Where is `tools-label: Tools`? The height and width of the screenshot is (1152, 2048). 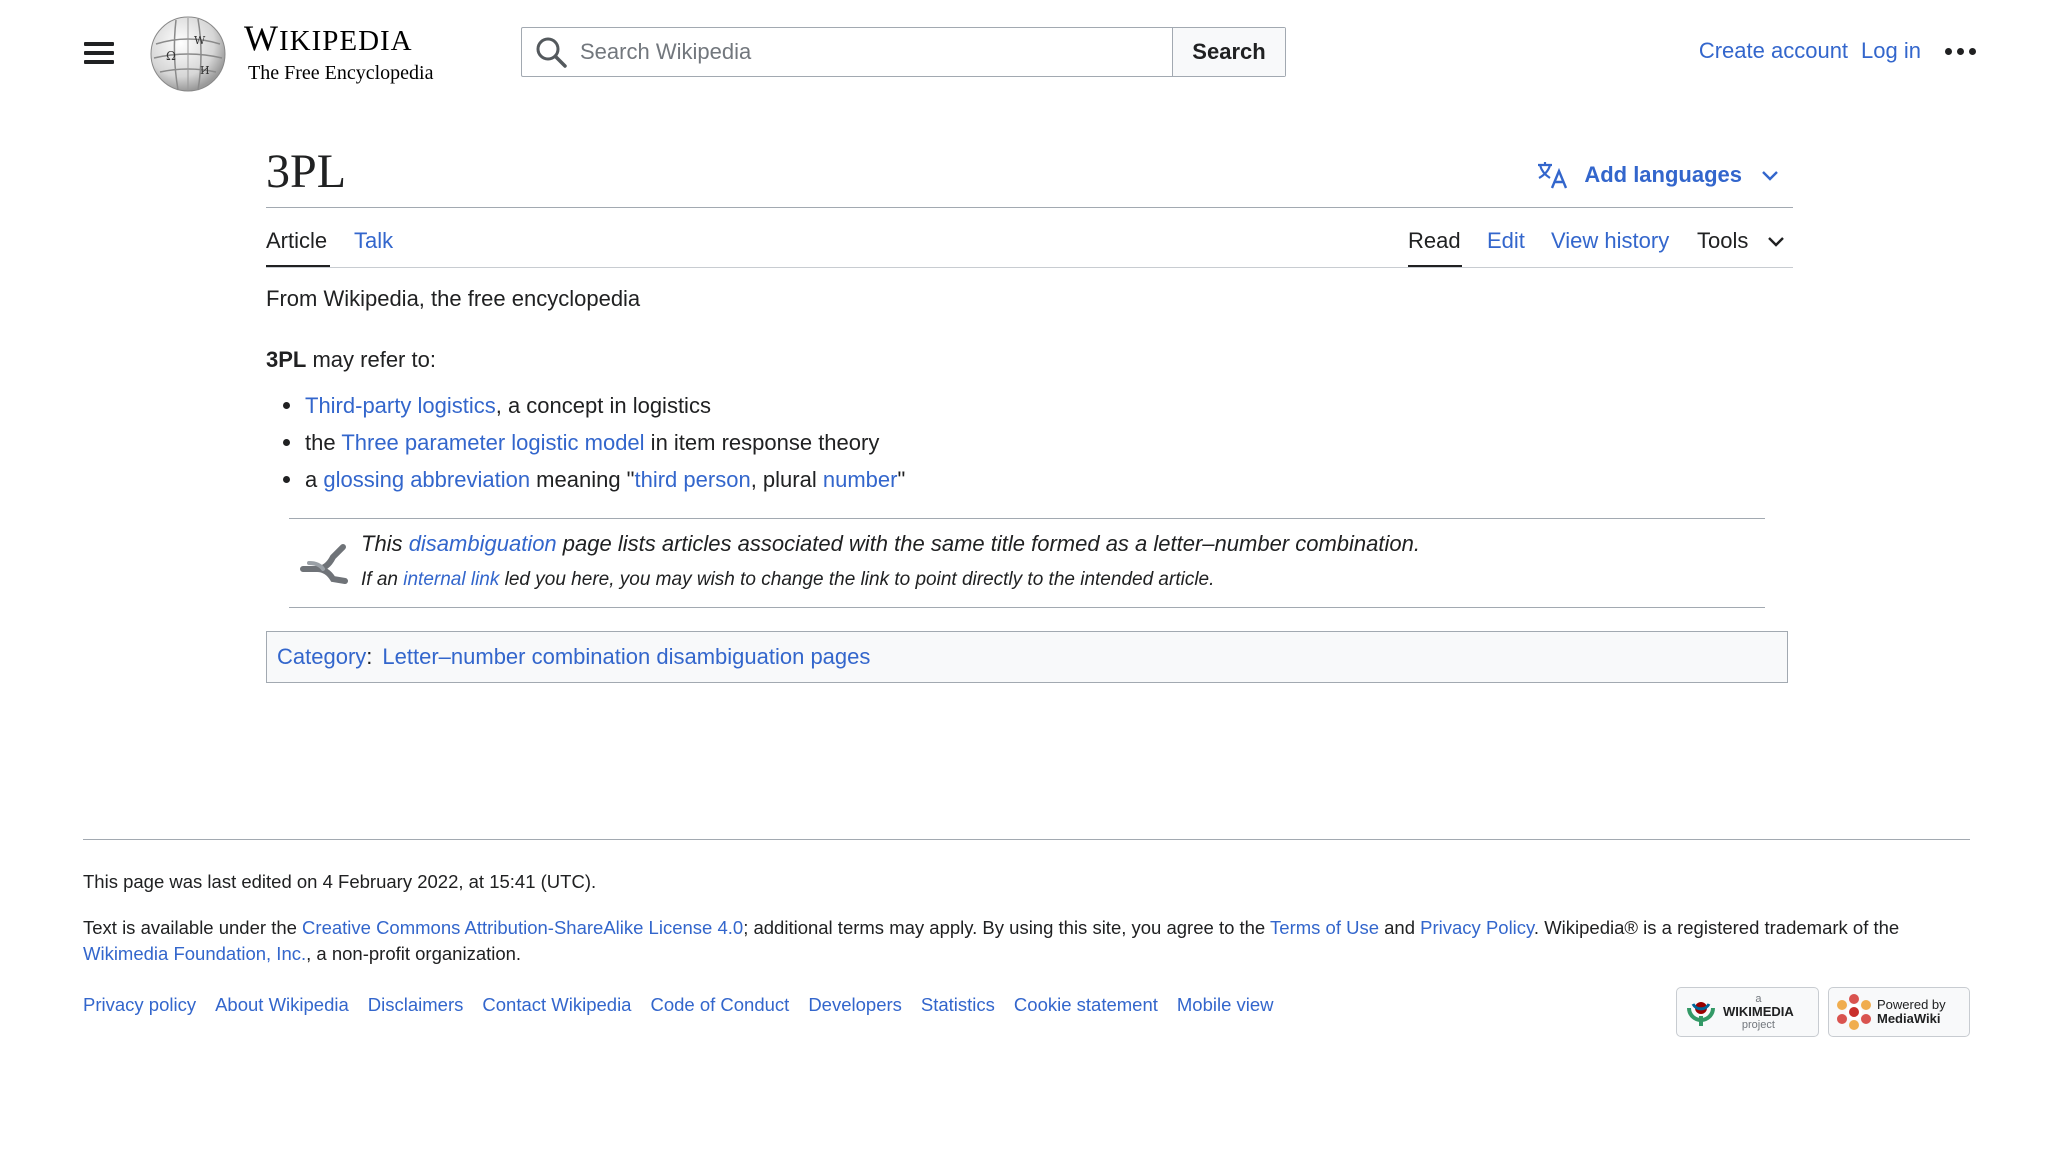 tools-label: Tools is located at coordinates (1723, 240).